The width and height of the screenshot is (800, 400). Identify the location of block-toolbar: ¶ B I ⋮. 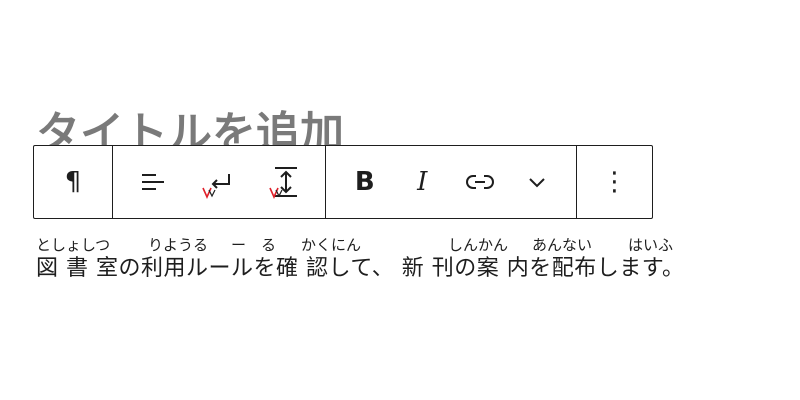
(343, 182).